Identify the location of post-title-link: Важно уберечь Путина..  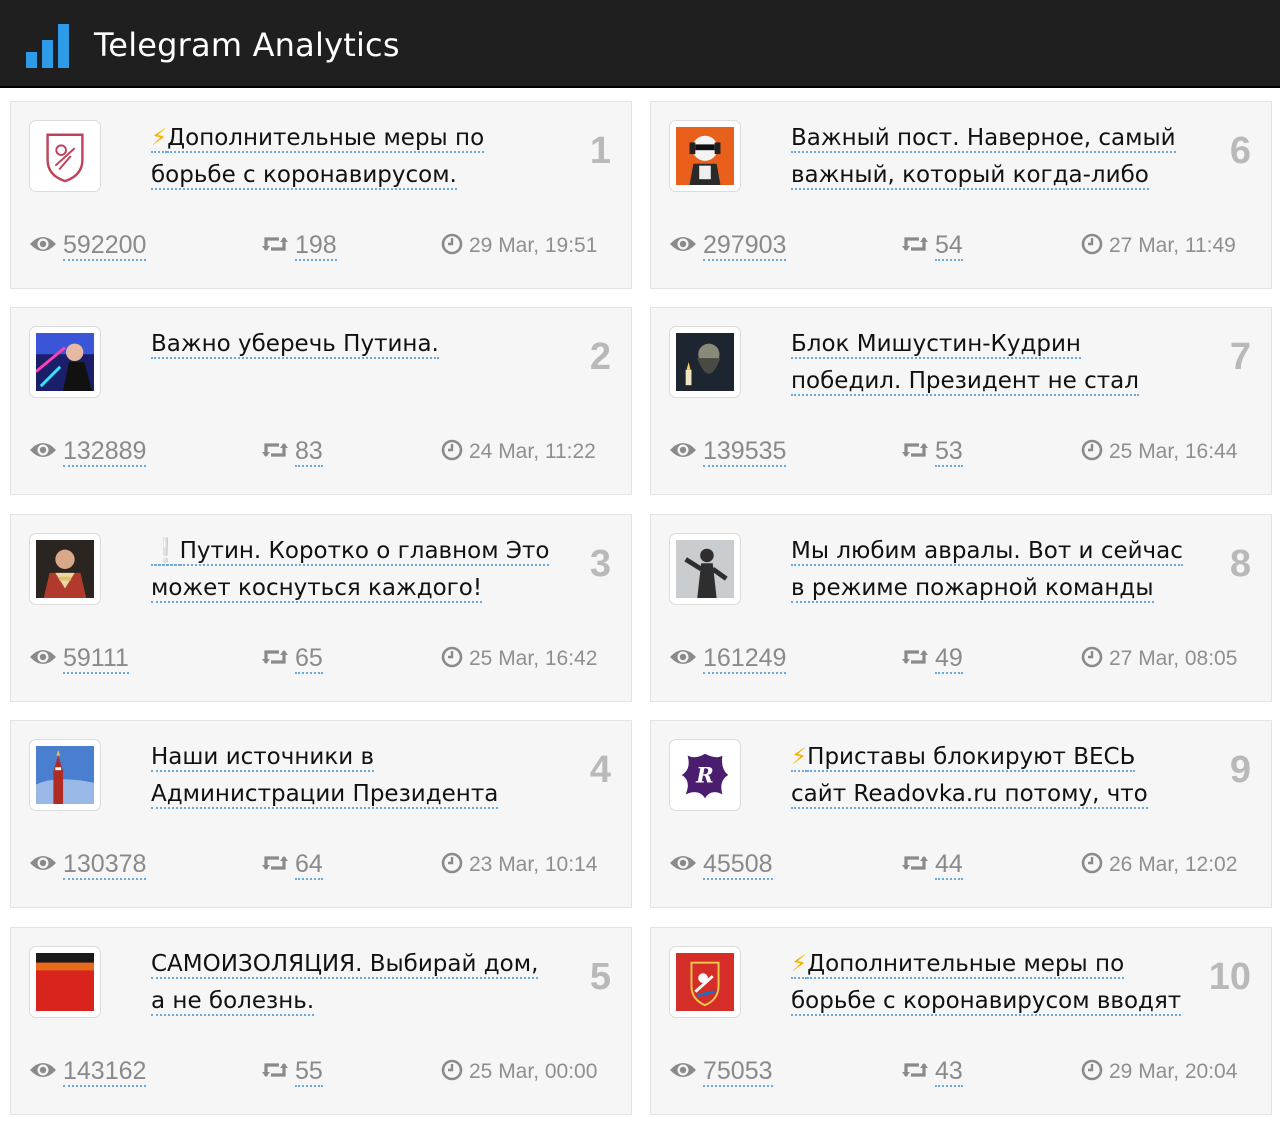
(351, 366).